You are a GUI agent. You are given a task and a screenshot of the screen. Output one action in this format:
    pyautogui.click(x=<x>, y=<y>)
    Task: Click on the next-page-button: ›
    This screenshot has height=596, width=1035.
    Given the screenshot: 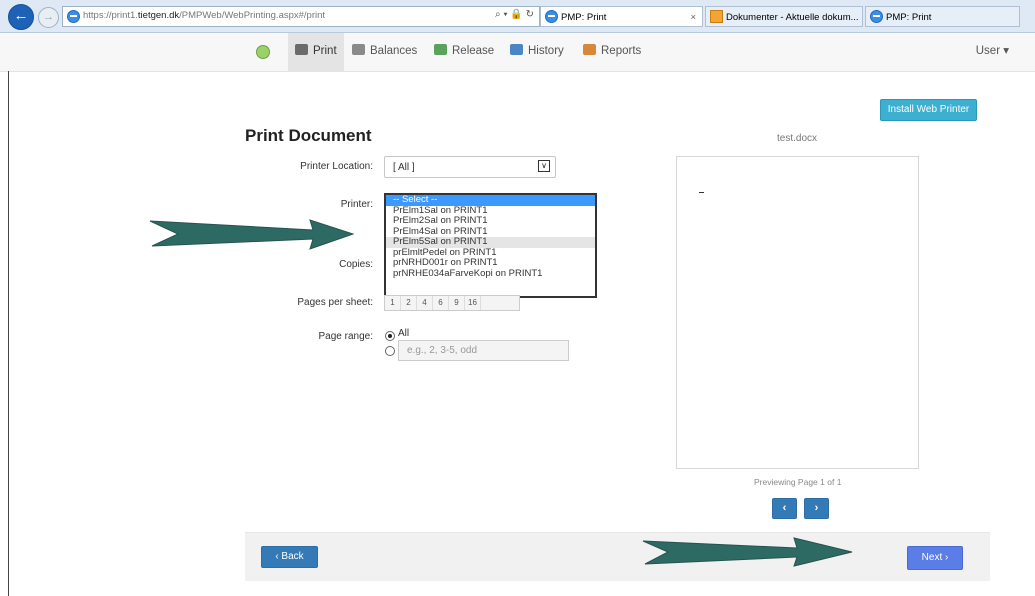 What is the action you would take?
    pyautogui.click(x=816, y=508)
    